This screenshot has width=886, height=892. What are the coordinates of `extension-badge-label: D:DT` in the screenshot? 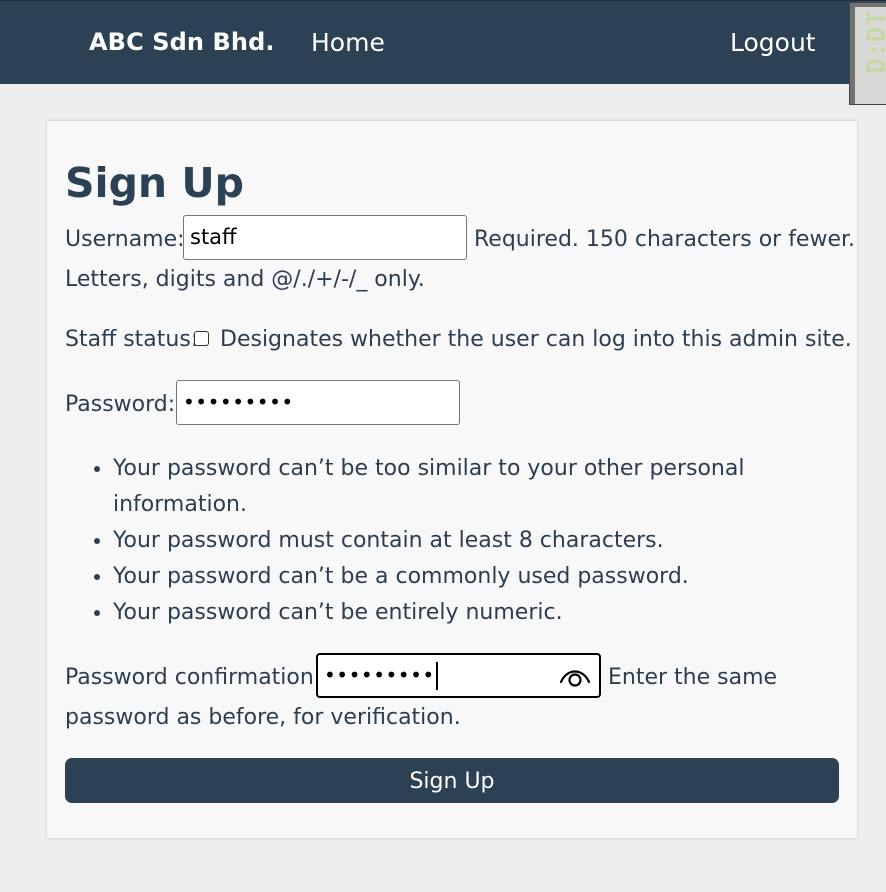 It's located at (874, 42).